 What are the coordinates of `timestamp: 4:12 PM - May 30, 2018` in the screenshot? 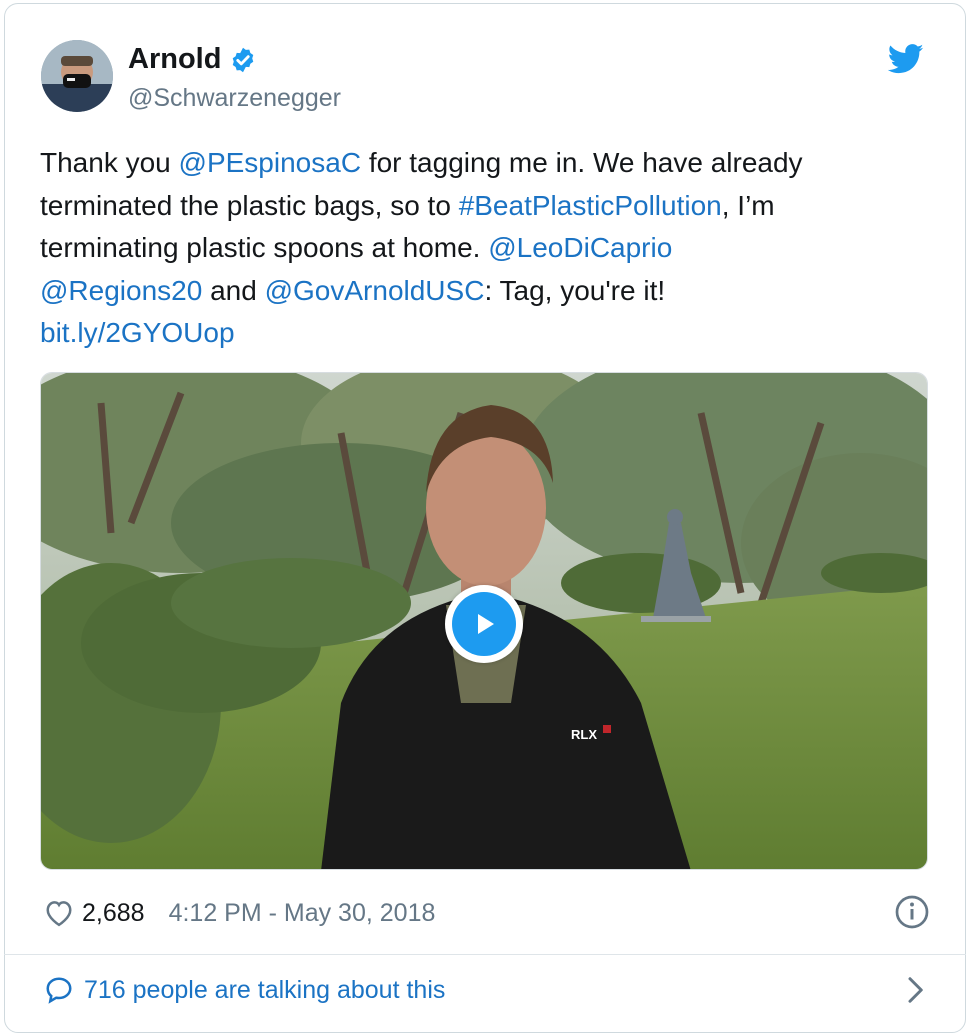 It's located at (302, 913).